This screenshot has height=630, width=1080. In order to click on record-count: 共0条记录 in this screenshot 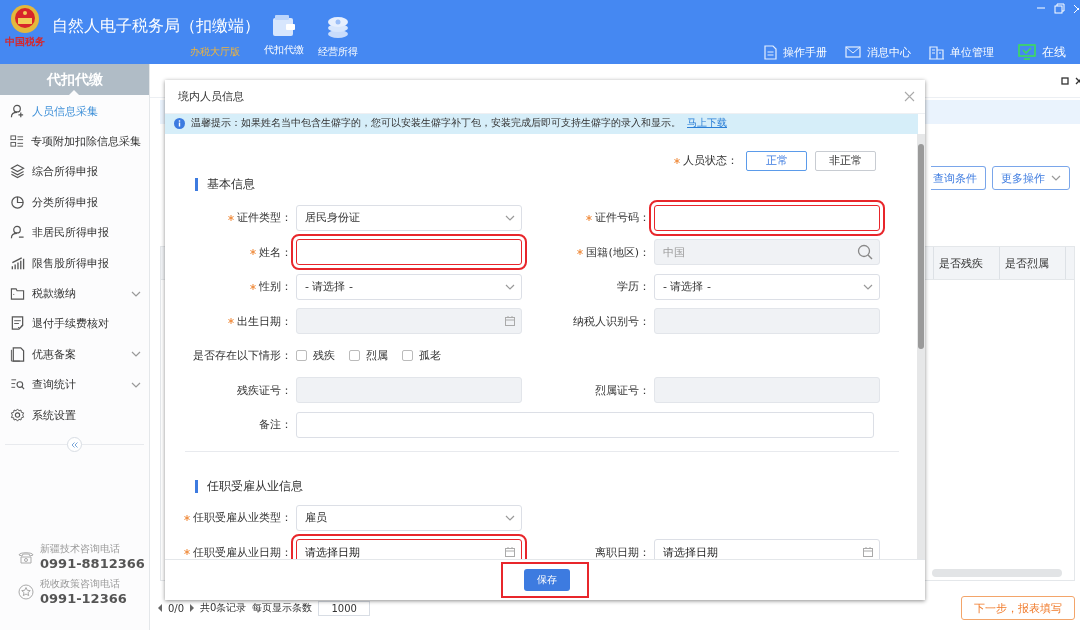, I will do `click(223, 608)`.